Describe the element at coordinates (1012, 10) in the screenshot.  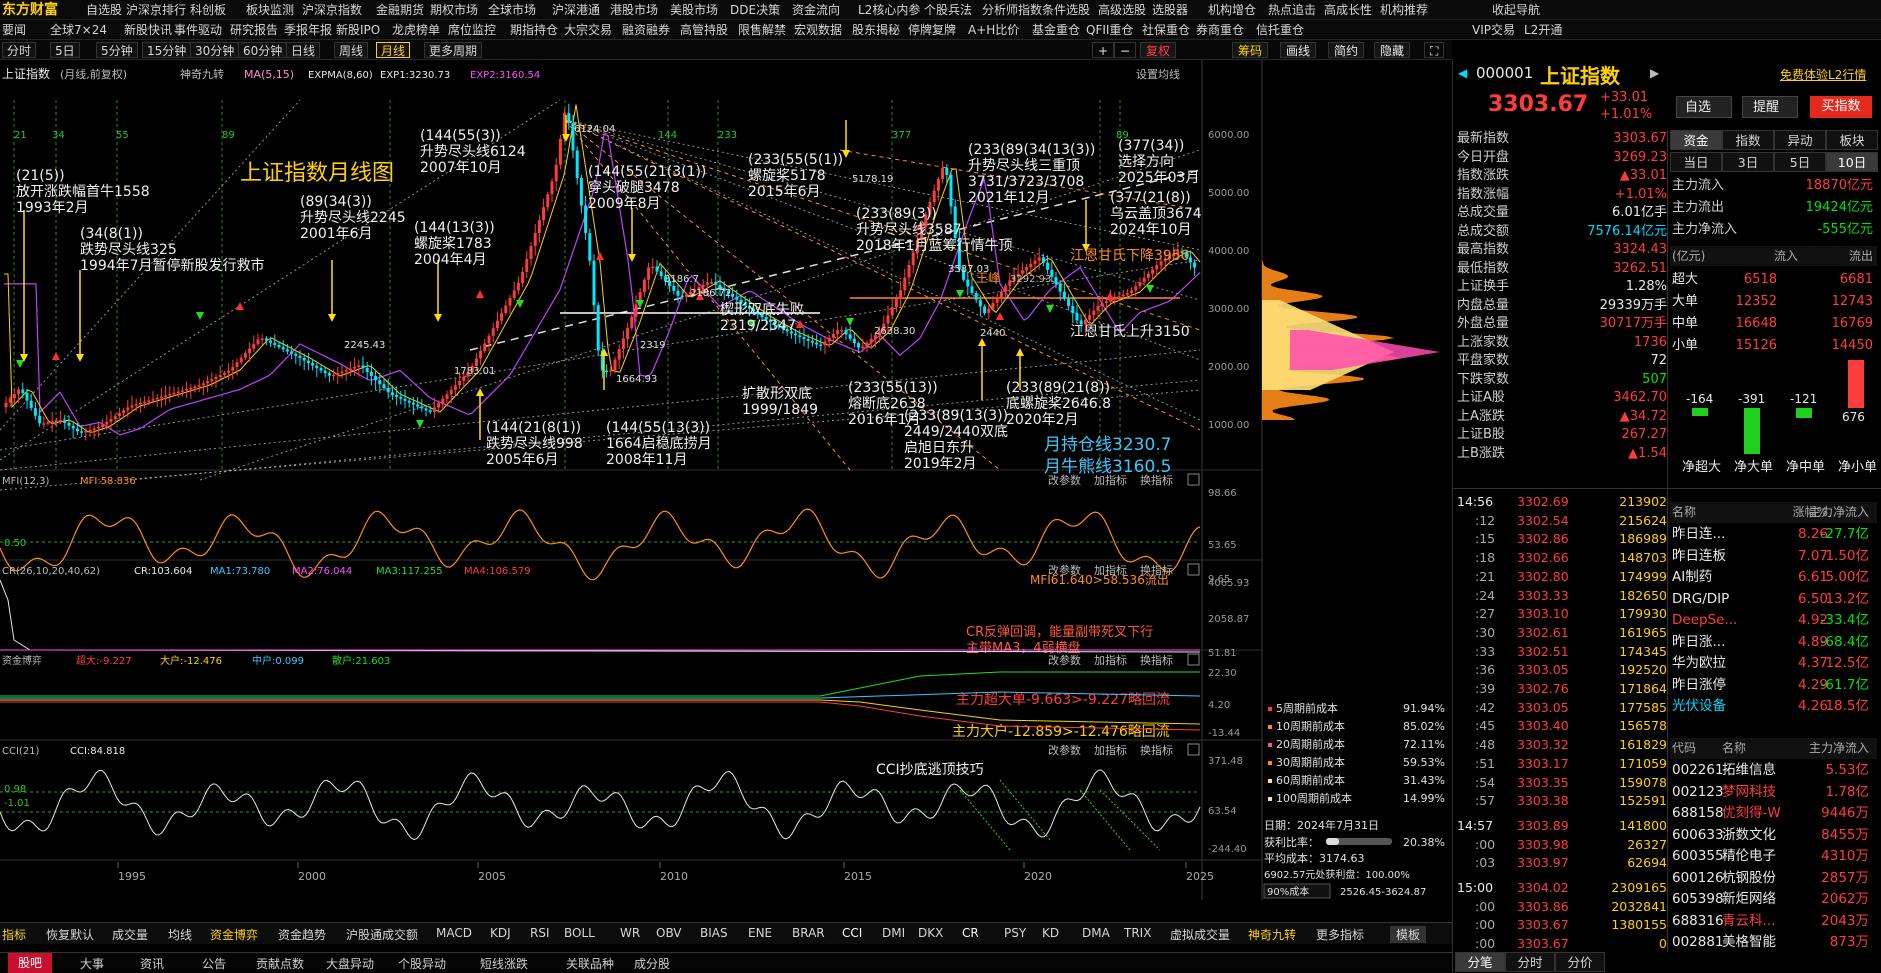
I see `nav-item: 分析师指数` at that location.